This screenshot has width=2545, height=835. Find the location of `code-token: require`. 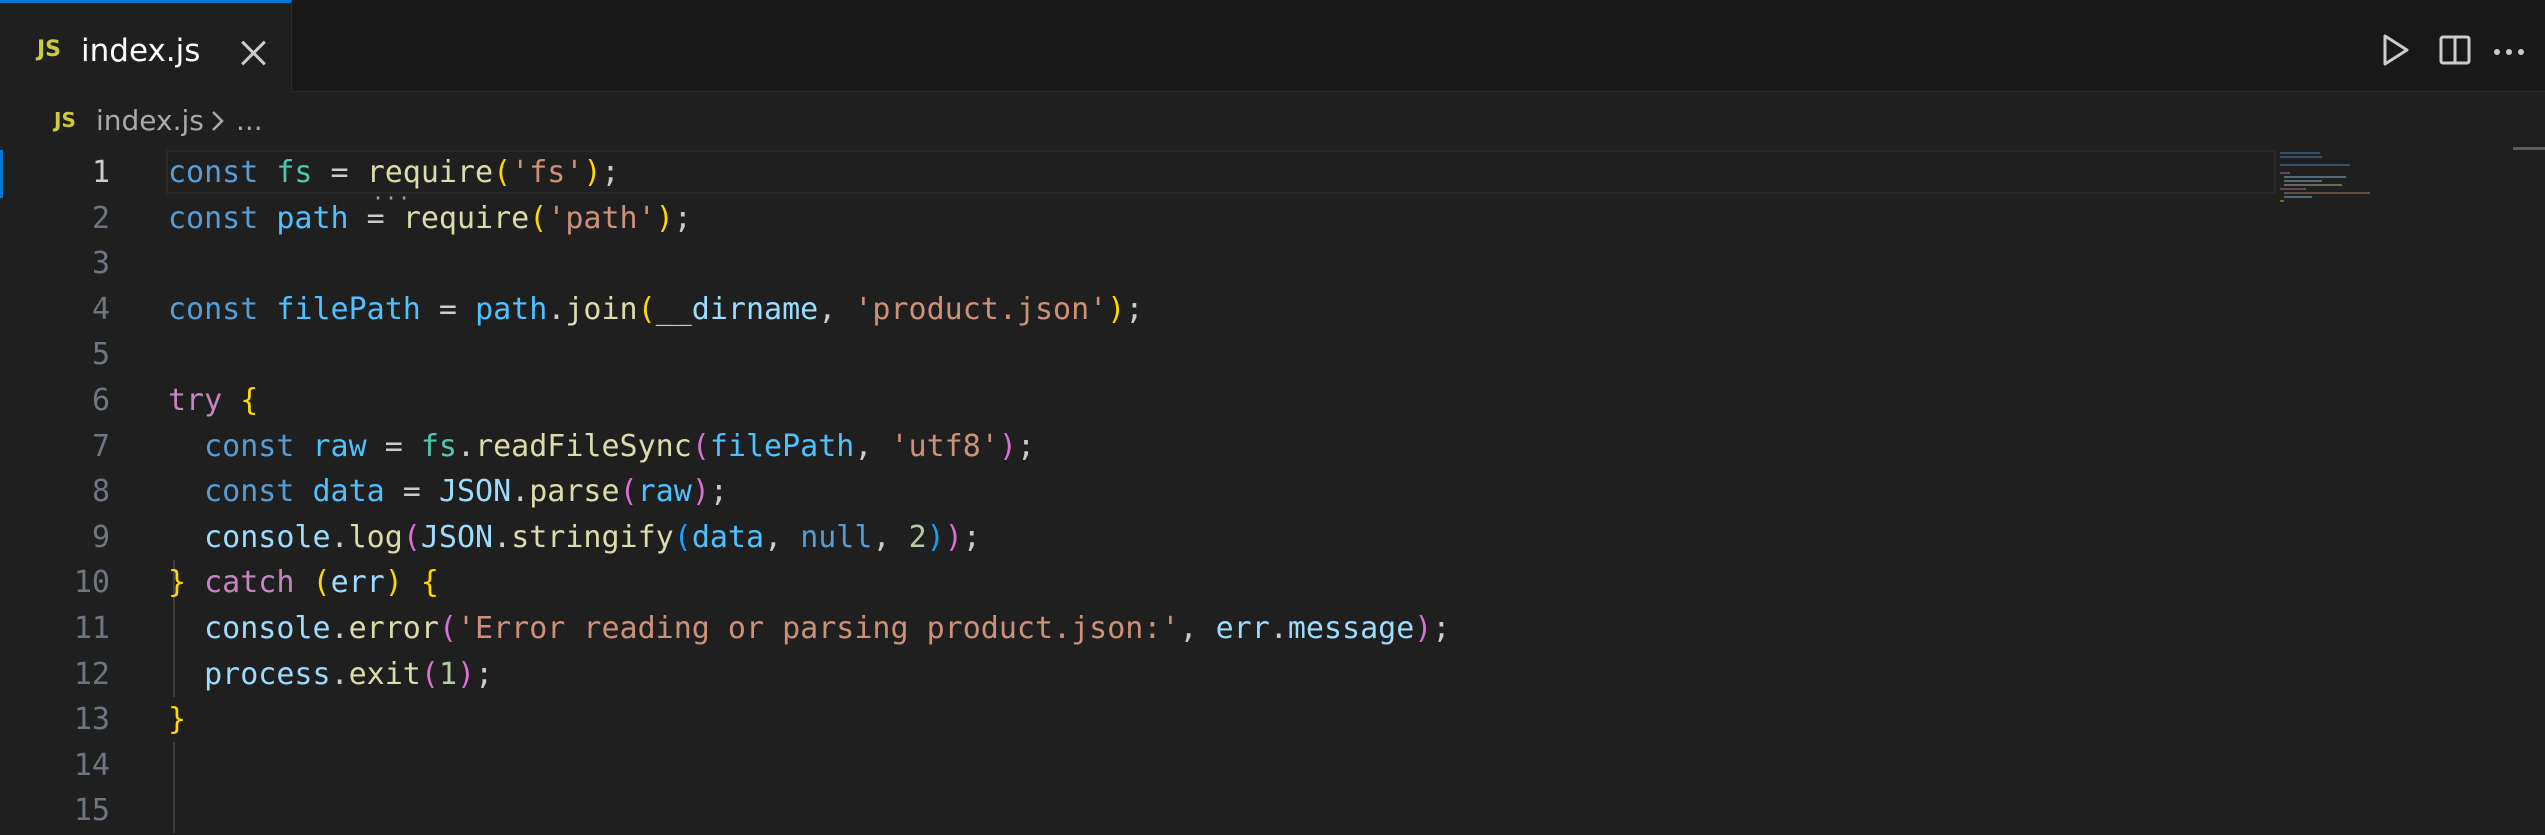

code-token: require is located at coordinates (430, 172).